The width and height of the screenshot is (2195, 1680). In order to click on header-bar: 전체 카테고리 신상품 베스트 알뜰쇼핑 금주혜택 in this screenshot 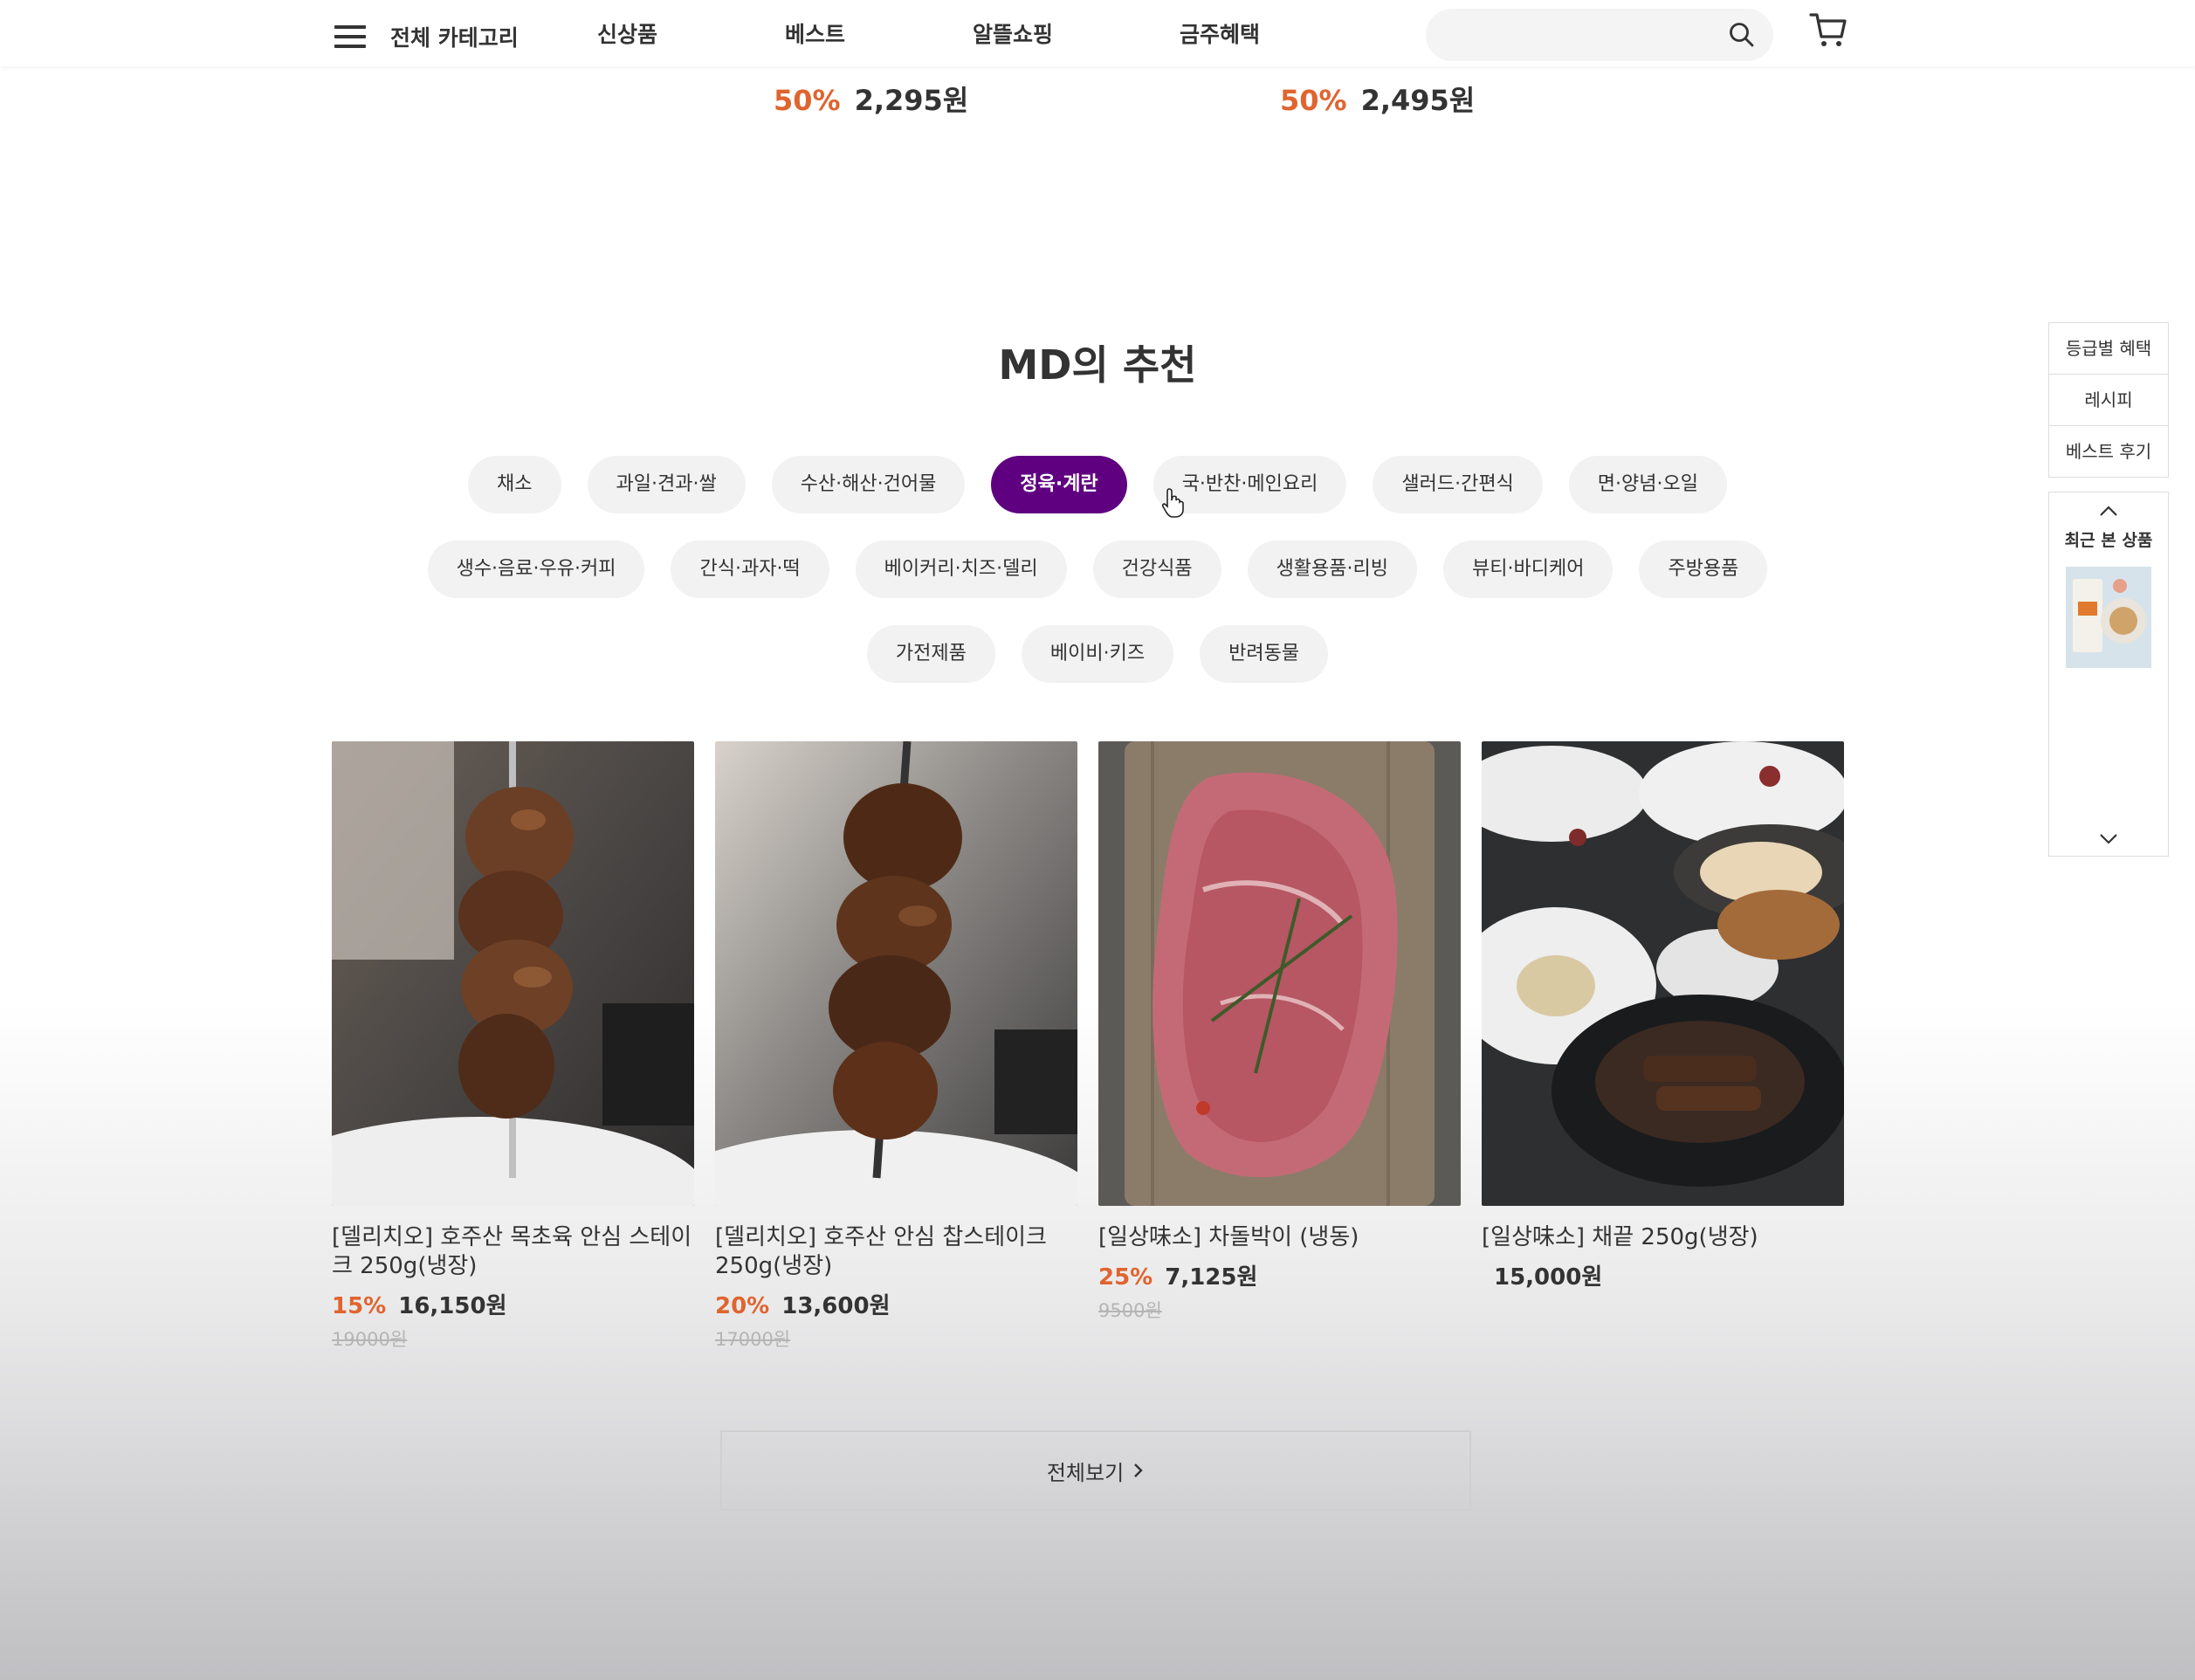, I will do `click(1097, 33)`.